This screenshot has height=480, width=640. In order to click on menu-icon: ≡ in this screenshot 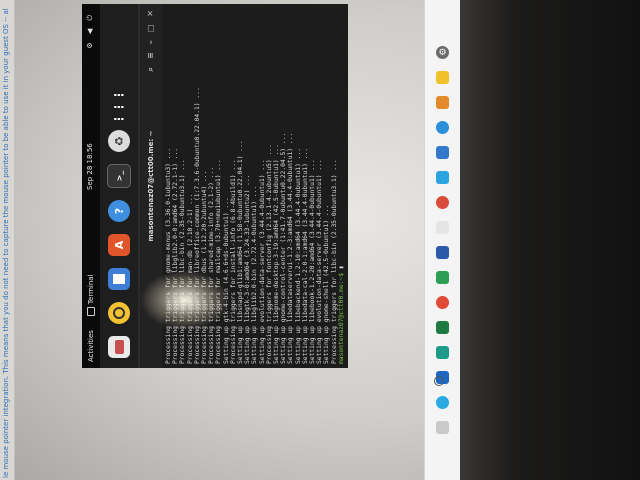, I will do `click(151, 55)`.